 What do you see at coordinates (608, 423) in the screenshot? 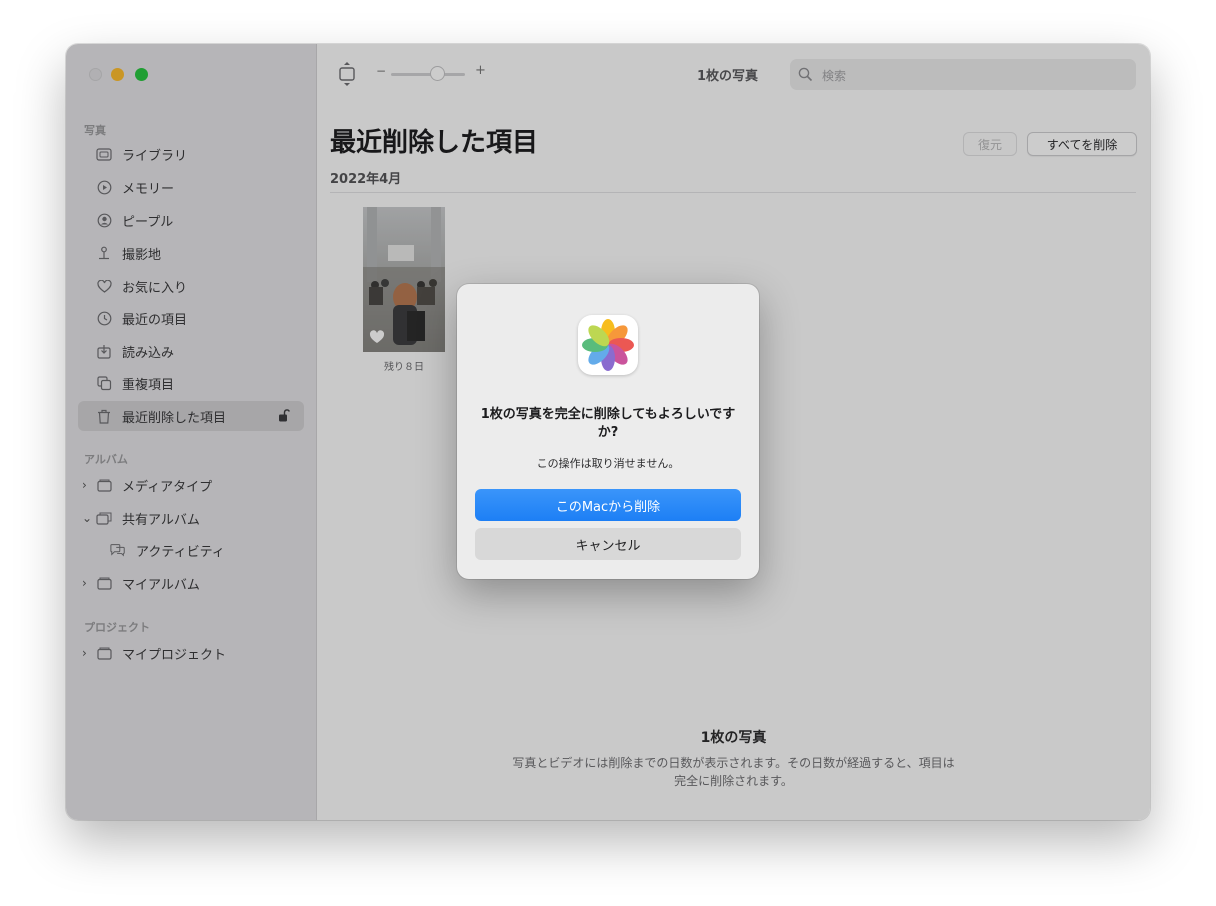
I see `dialog-title: 1枚の写真を完全に削除してもよろしいですか?` at bounding box center [608, 423].